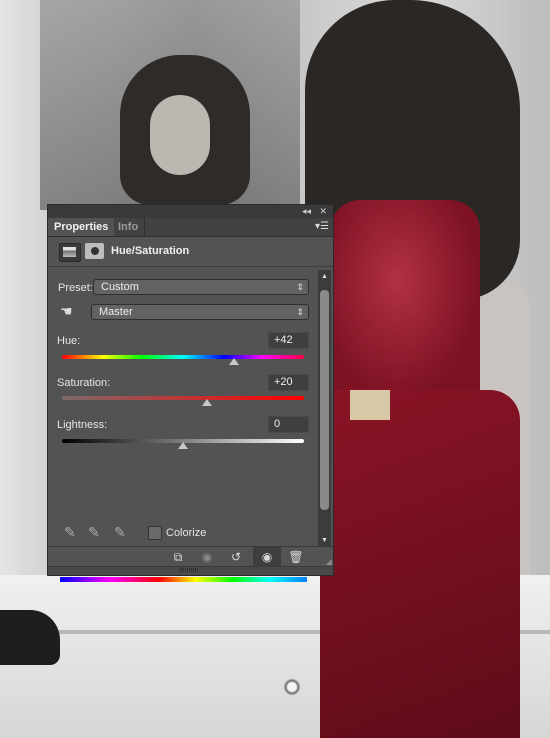  Describe the element at coordinates (201, 287) in the screenshot. I see `preset-select: Custom ⇕` at that location.